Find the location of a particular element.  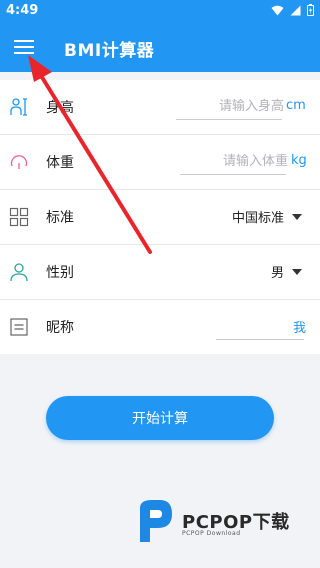

gender-select: 男 is located at coordinates (286, 271).